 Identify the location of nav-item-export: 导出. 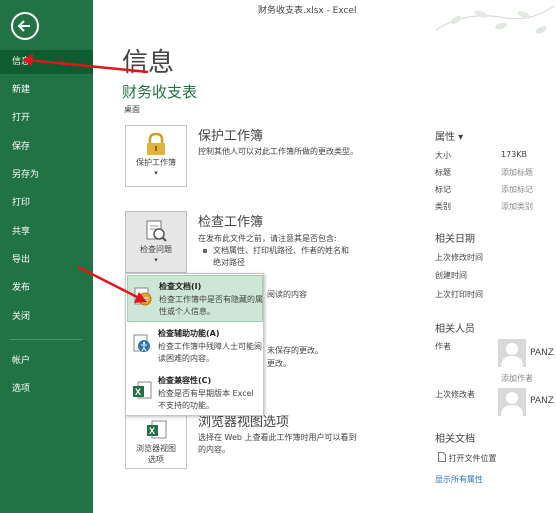
(46, 260).